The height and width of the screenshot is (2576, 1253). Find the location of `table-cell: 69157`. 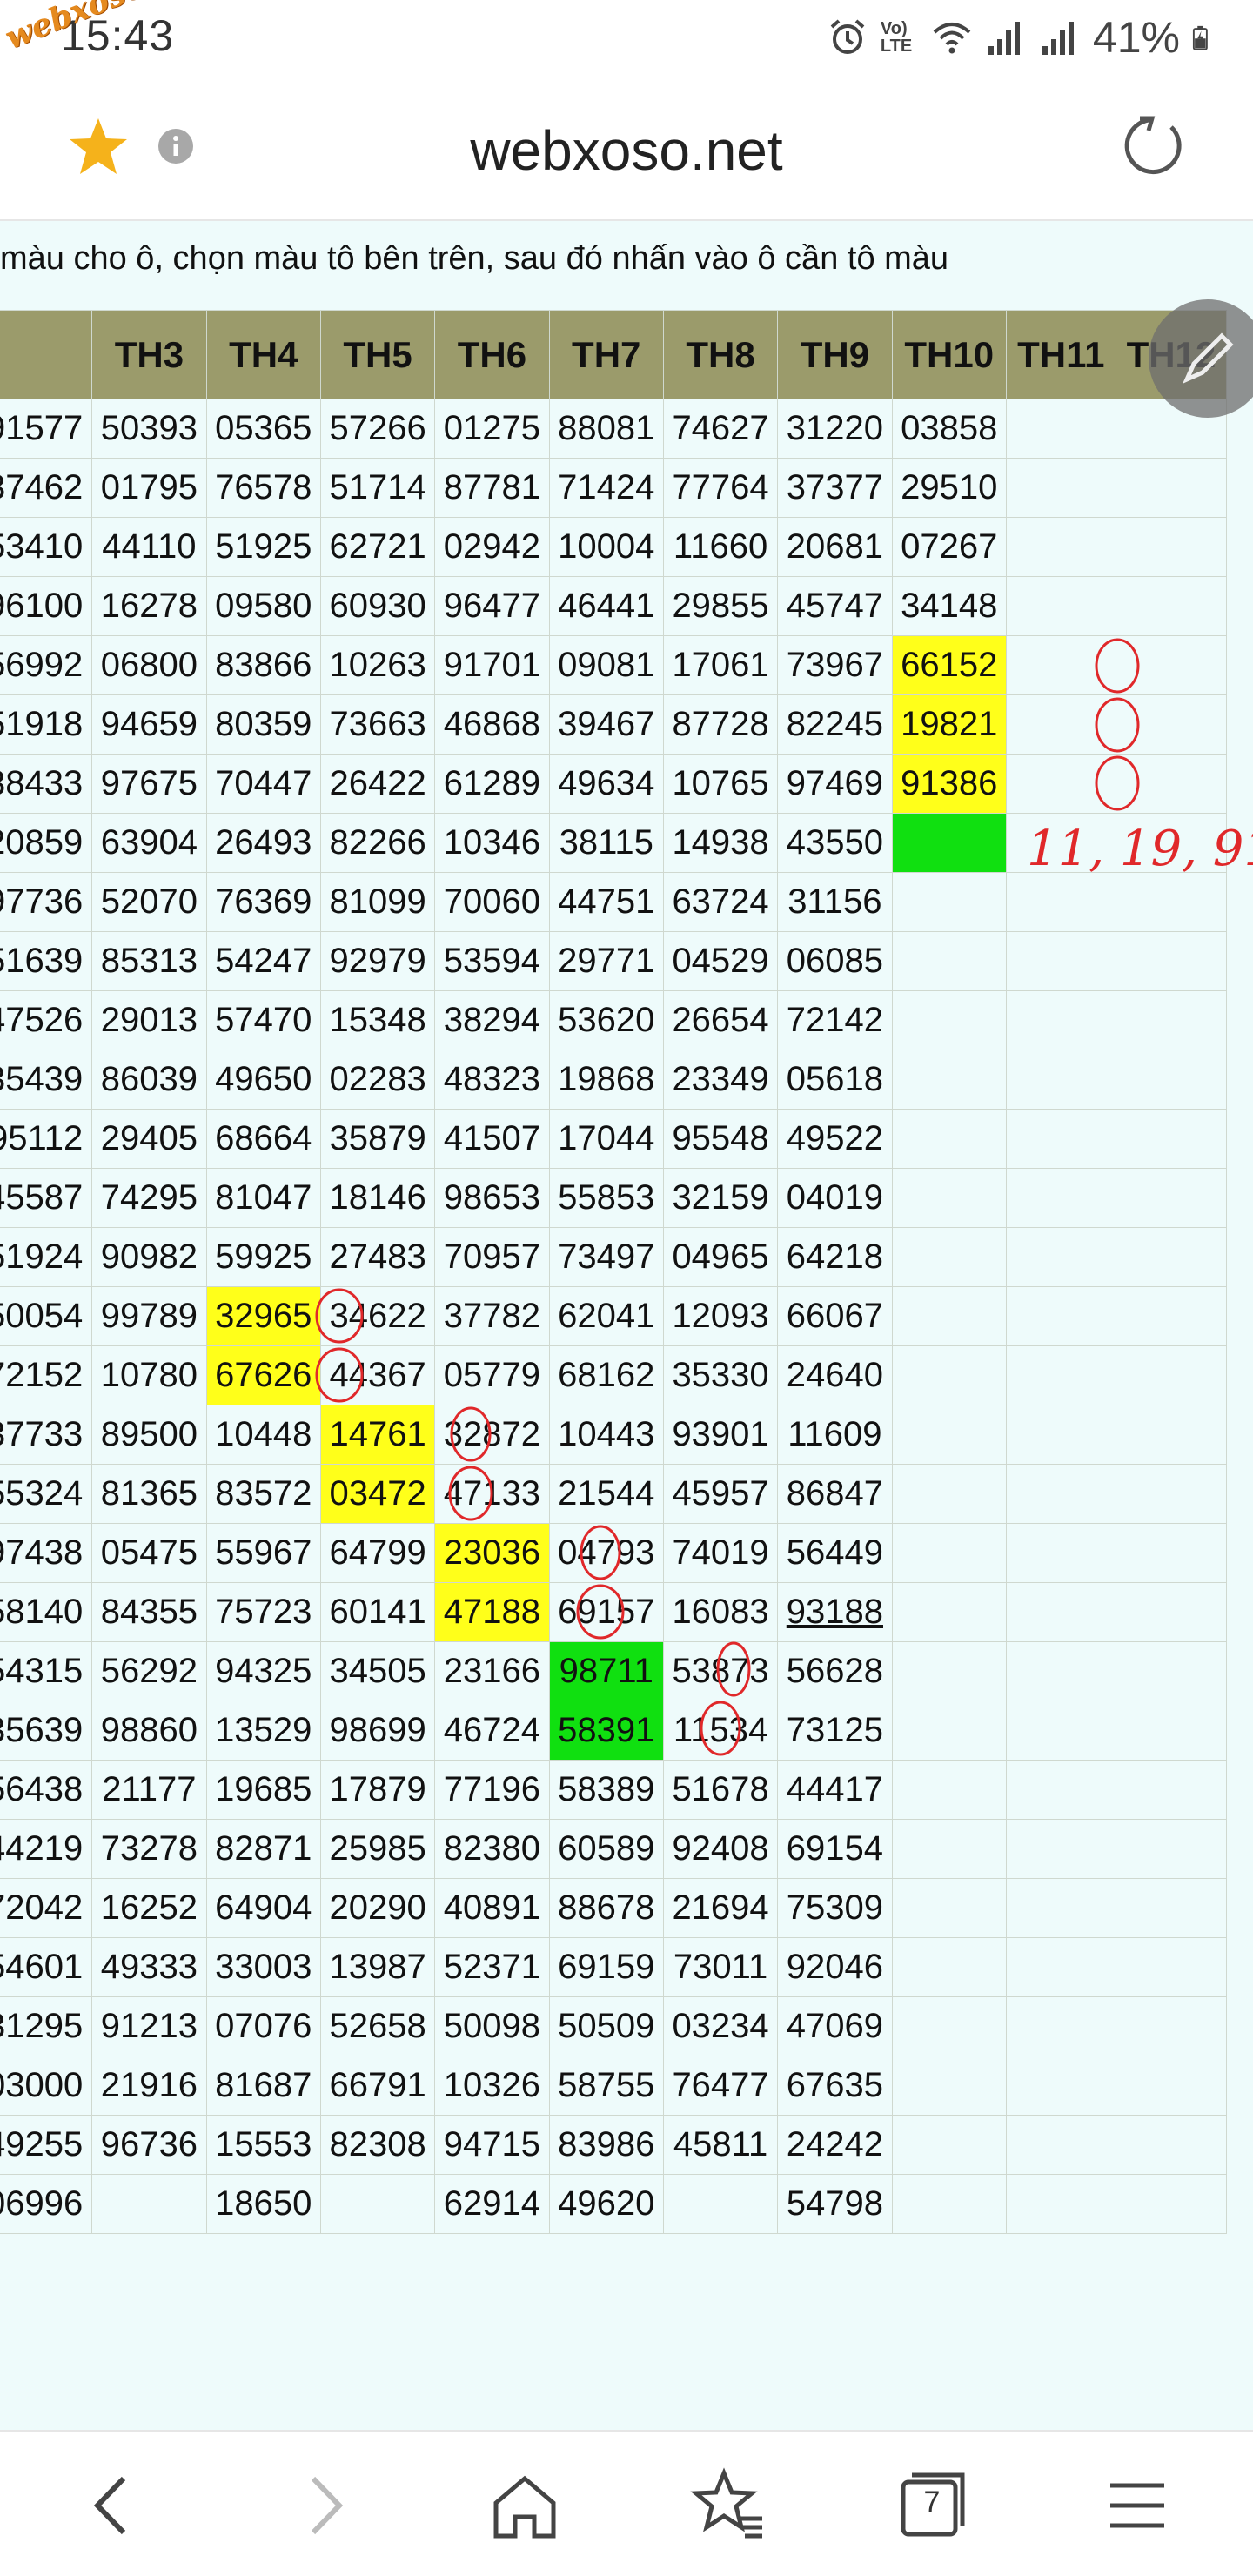

table-cell: 69157 is located at coordinates (606, 1612).